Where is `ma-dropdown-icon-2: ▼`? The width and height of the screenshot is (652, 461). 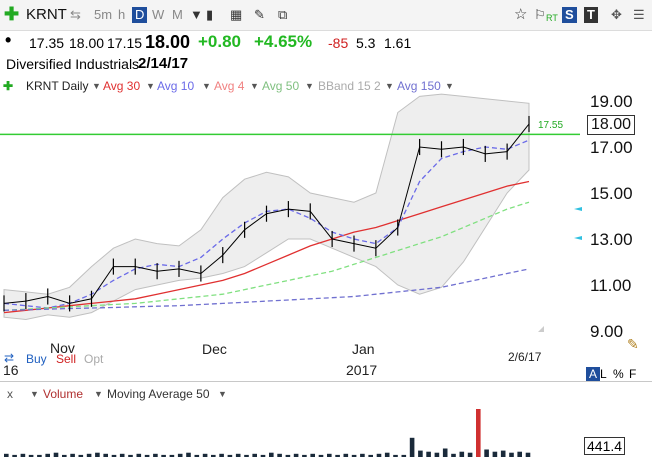 ma-dropdown-icon-2: ▼ is located at coordinates (222, 394).